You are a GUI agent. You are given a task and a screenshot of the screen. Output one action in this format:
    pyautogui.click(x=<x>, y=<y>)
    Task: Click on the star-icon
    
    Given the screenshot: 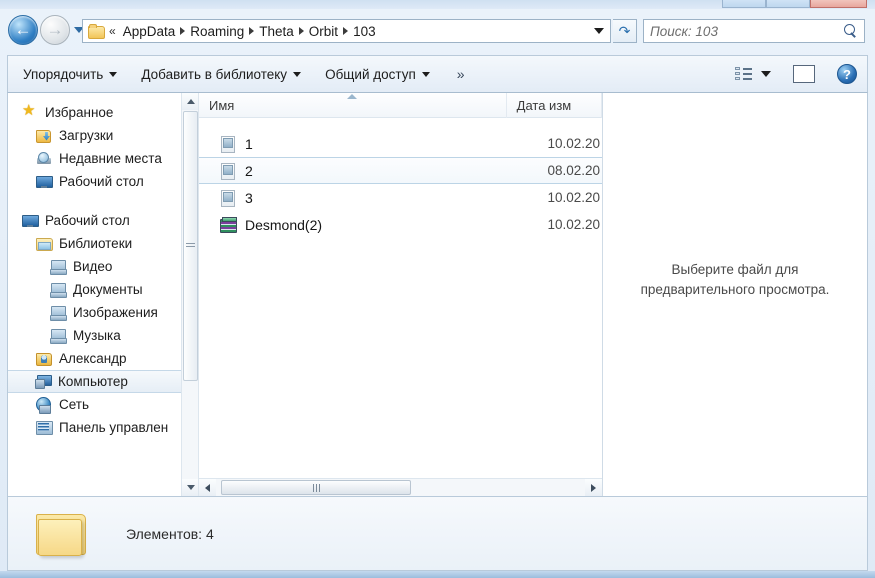 What is the action you would take?
    pyautogui.click(x=30, y=111)
    